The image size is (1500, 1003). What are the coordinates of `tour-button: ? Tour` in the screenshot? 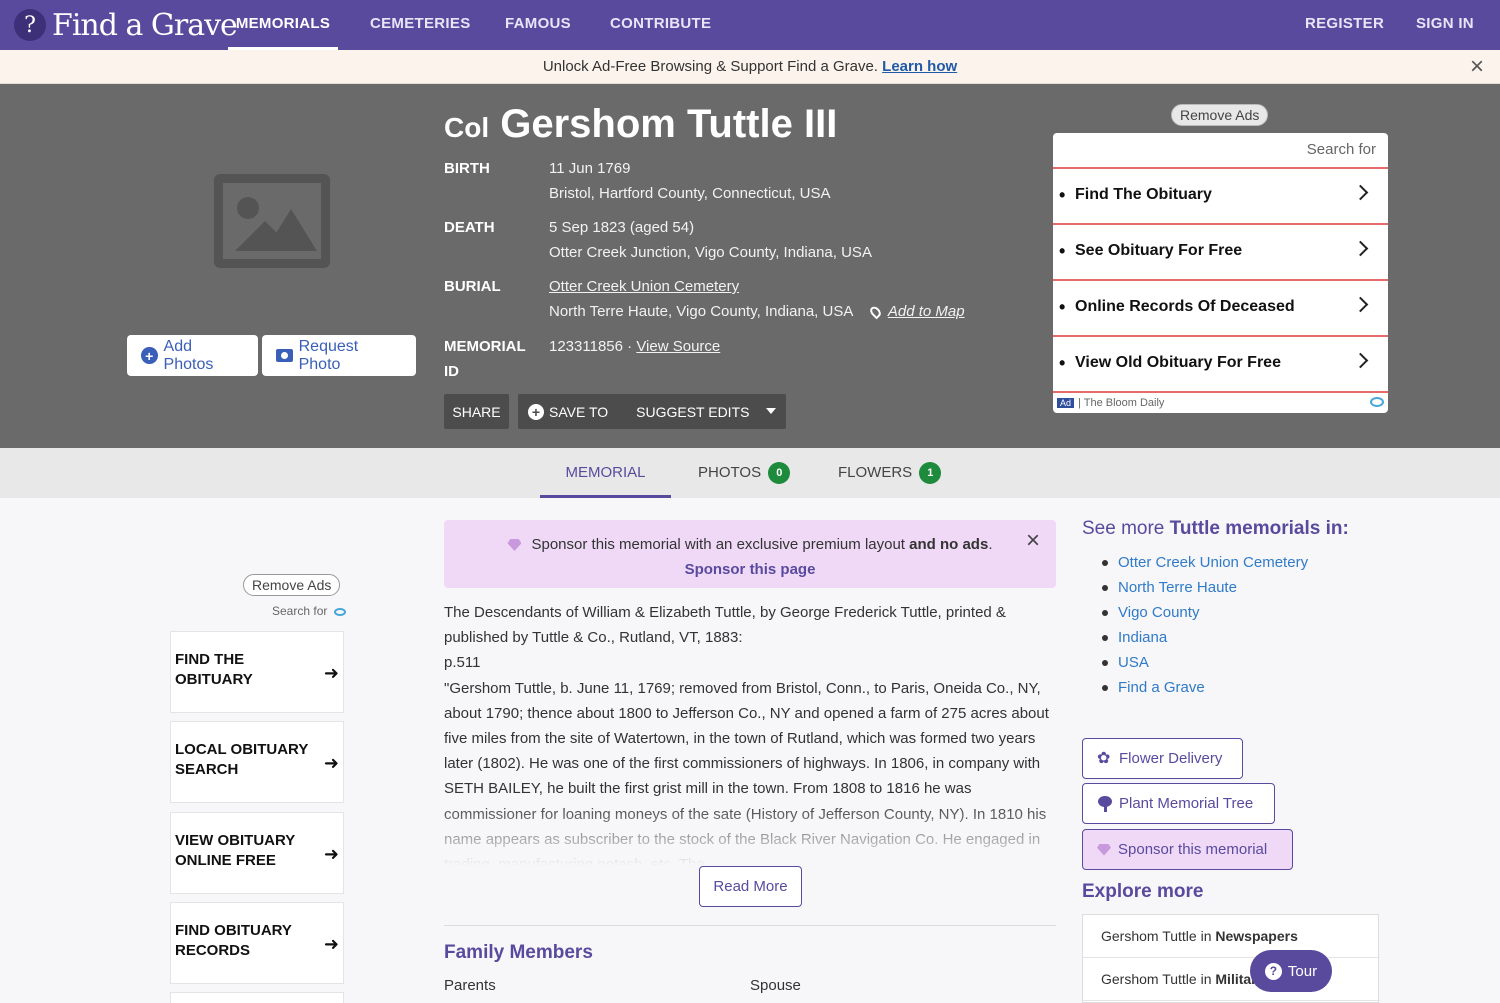 It's located at (1291, 971).